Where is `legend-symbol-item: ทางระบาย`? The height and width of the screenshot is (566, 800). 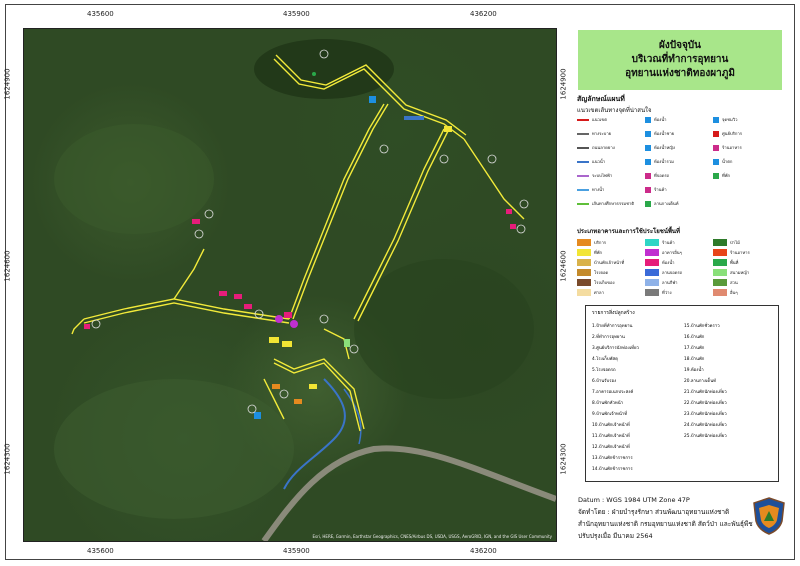
legend-symbol-item: ทางระบาย is located at coordinates (594, 133).